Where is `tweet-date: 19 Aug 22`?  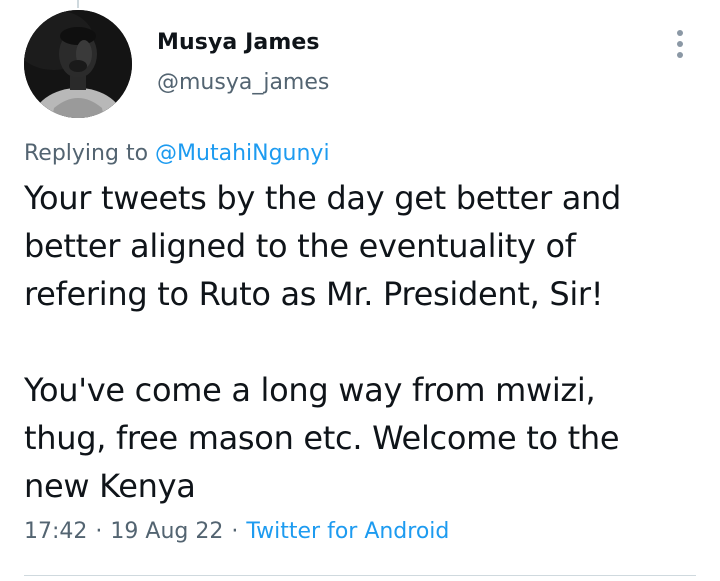 tweet-date: 19 Aug 22 is located at coordinates (166, 531).